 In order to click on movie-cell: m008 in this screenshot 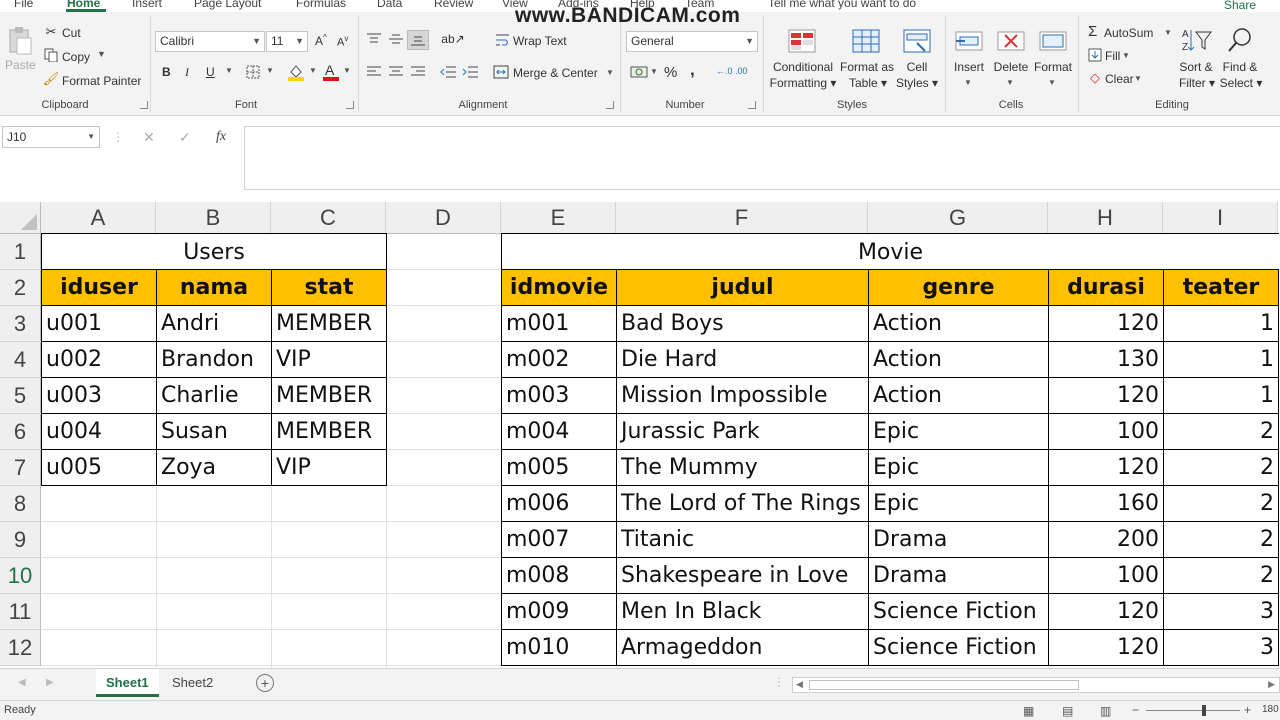, I will do `click(559, 575)`.